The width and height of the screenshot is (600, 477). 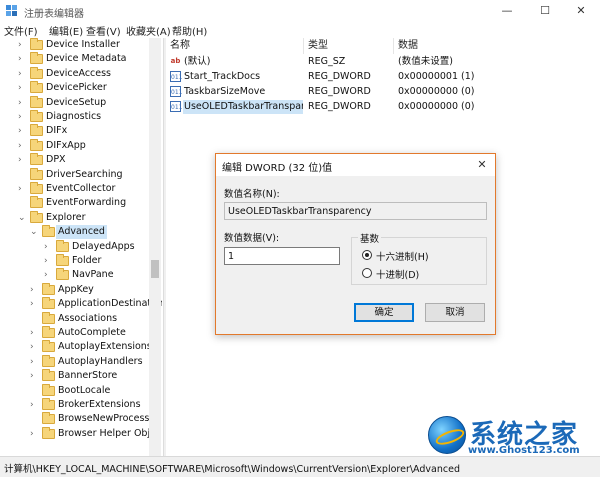 I want to click on tree-item-label: DIFxApp, so click(x=66, y=146).